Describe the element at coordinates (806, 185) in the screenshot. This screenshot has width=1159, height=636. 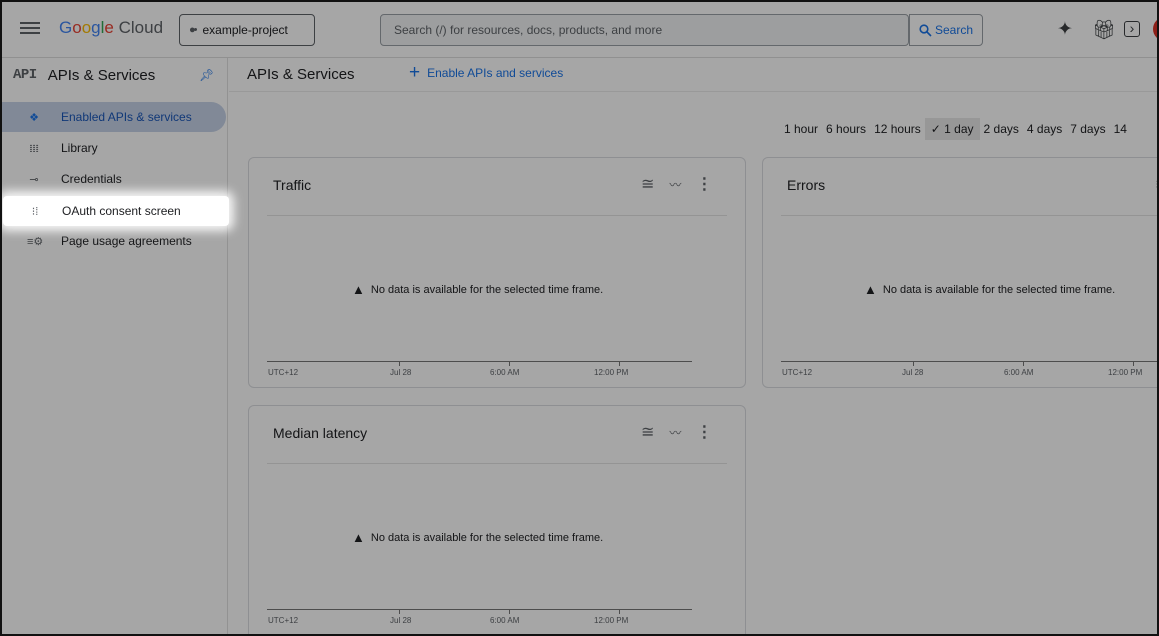
I see `card-title: Errors` at that location.